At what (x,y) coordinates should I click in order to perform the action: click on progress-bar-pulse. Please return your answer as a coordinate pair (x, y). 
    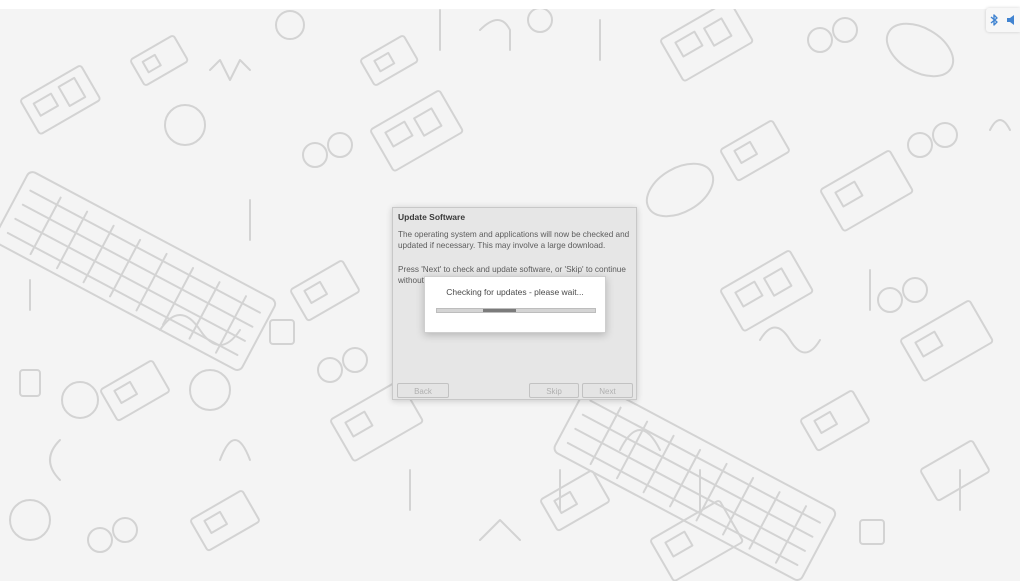
    Looking at the image, I should click on (499, 310).